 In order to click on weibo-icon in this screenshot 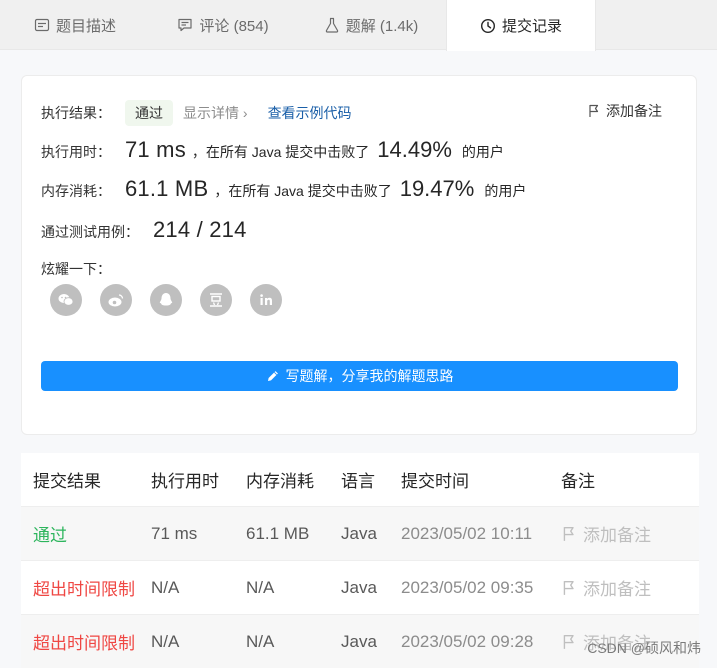, I will do `click(116, 300)`.